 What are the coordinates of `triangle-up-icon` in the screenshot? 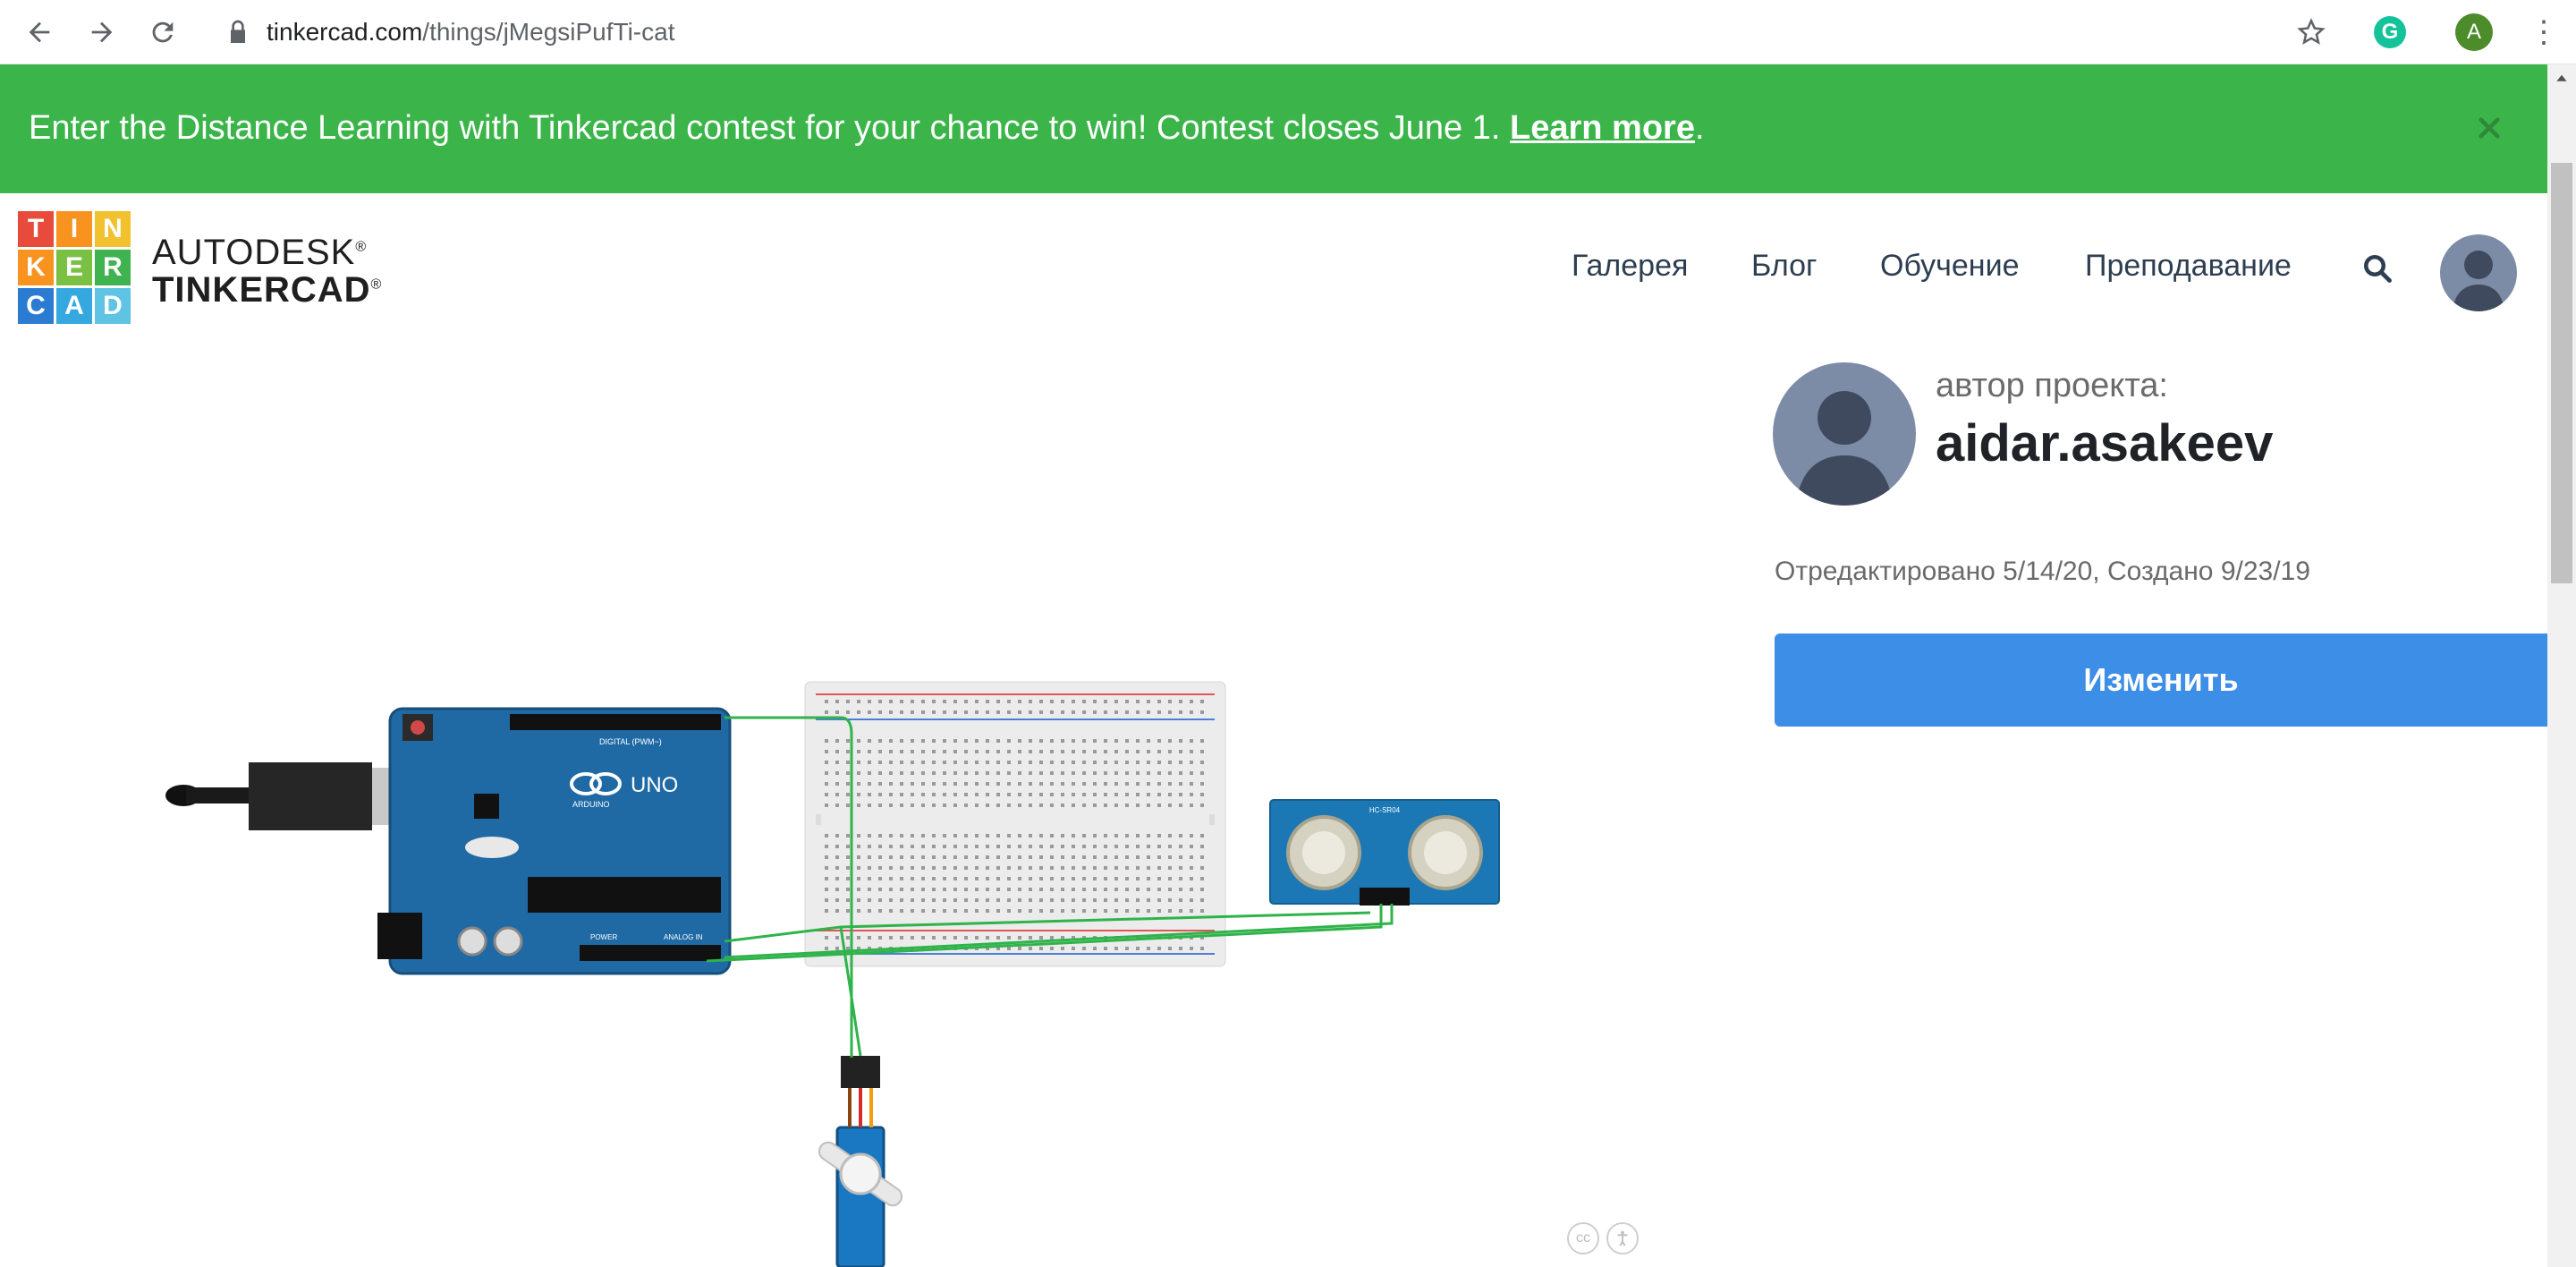 It's located at (2561, 77).